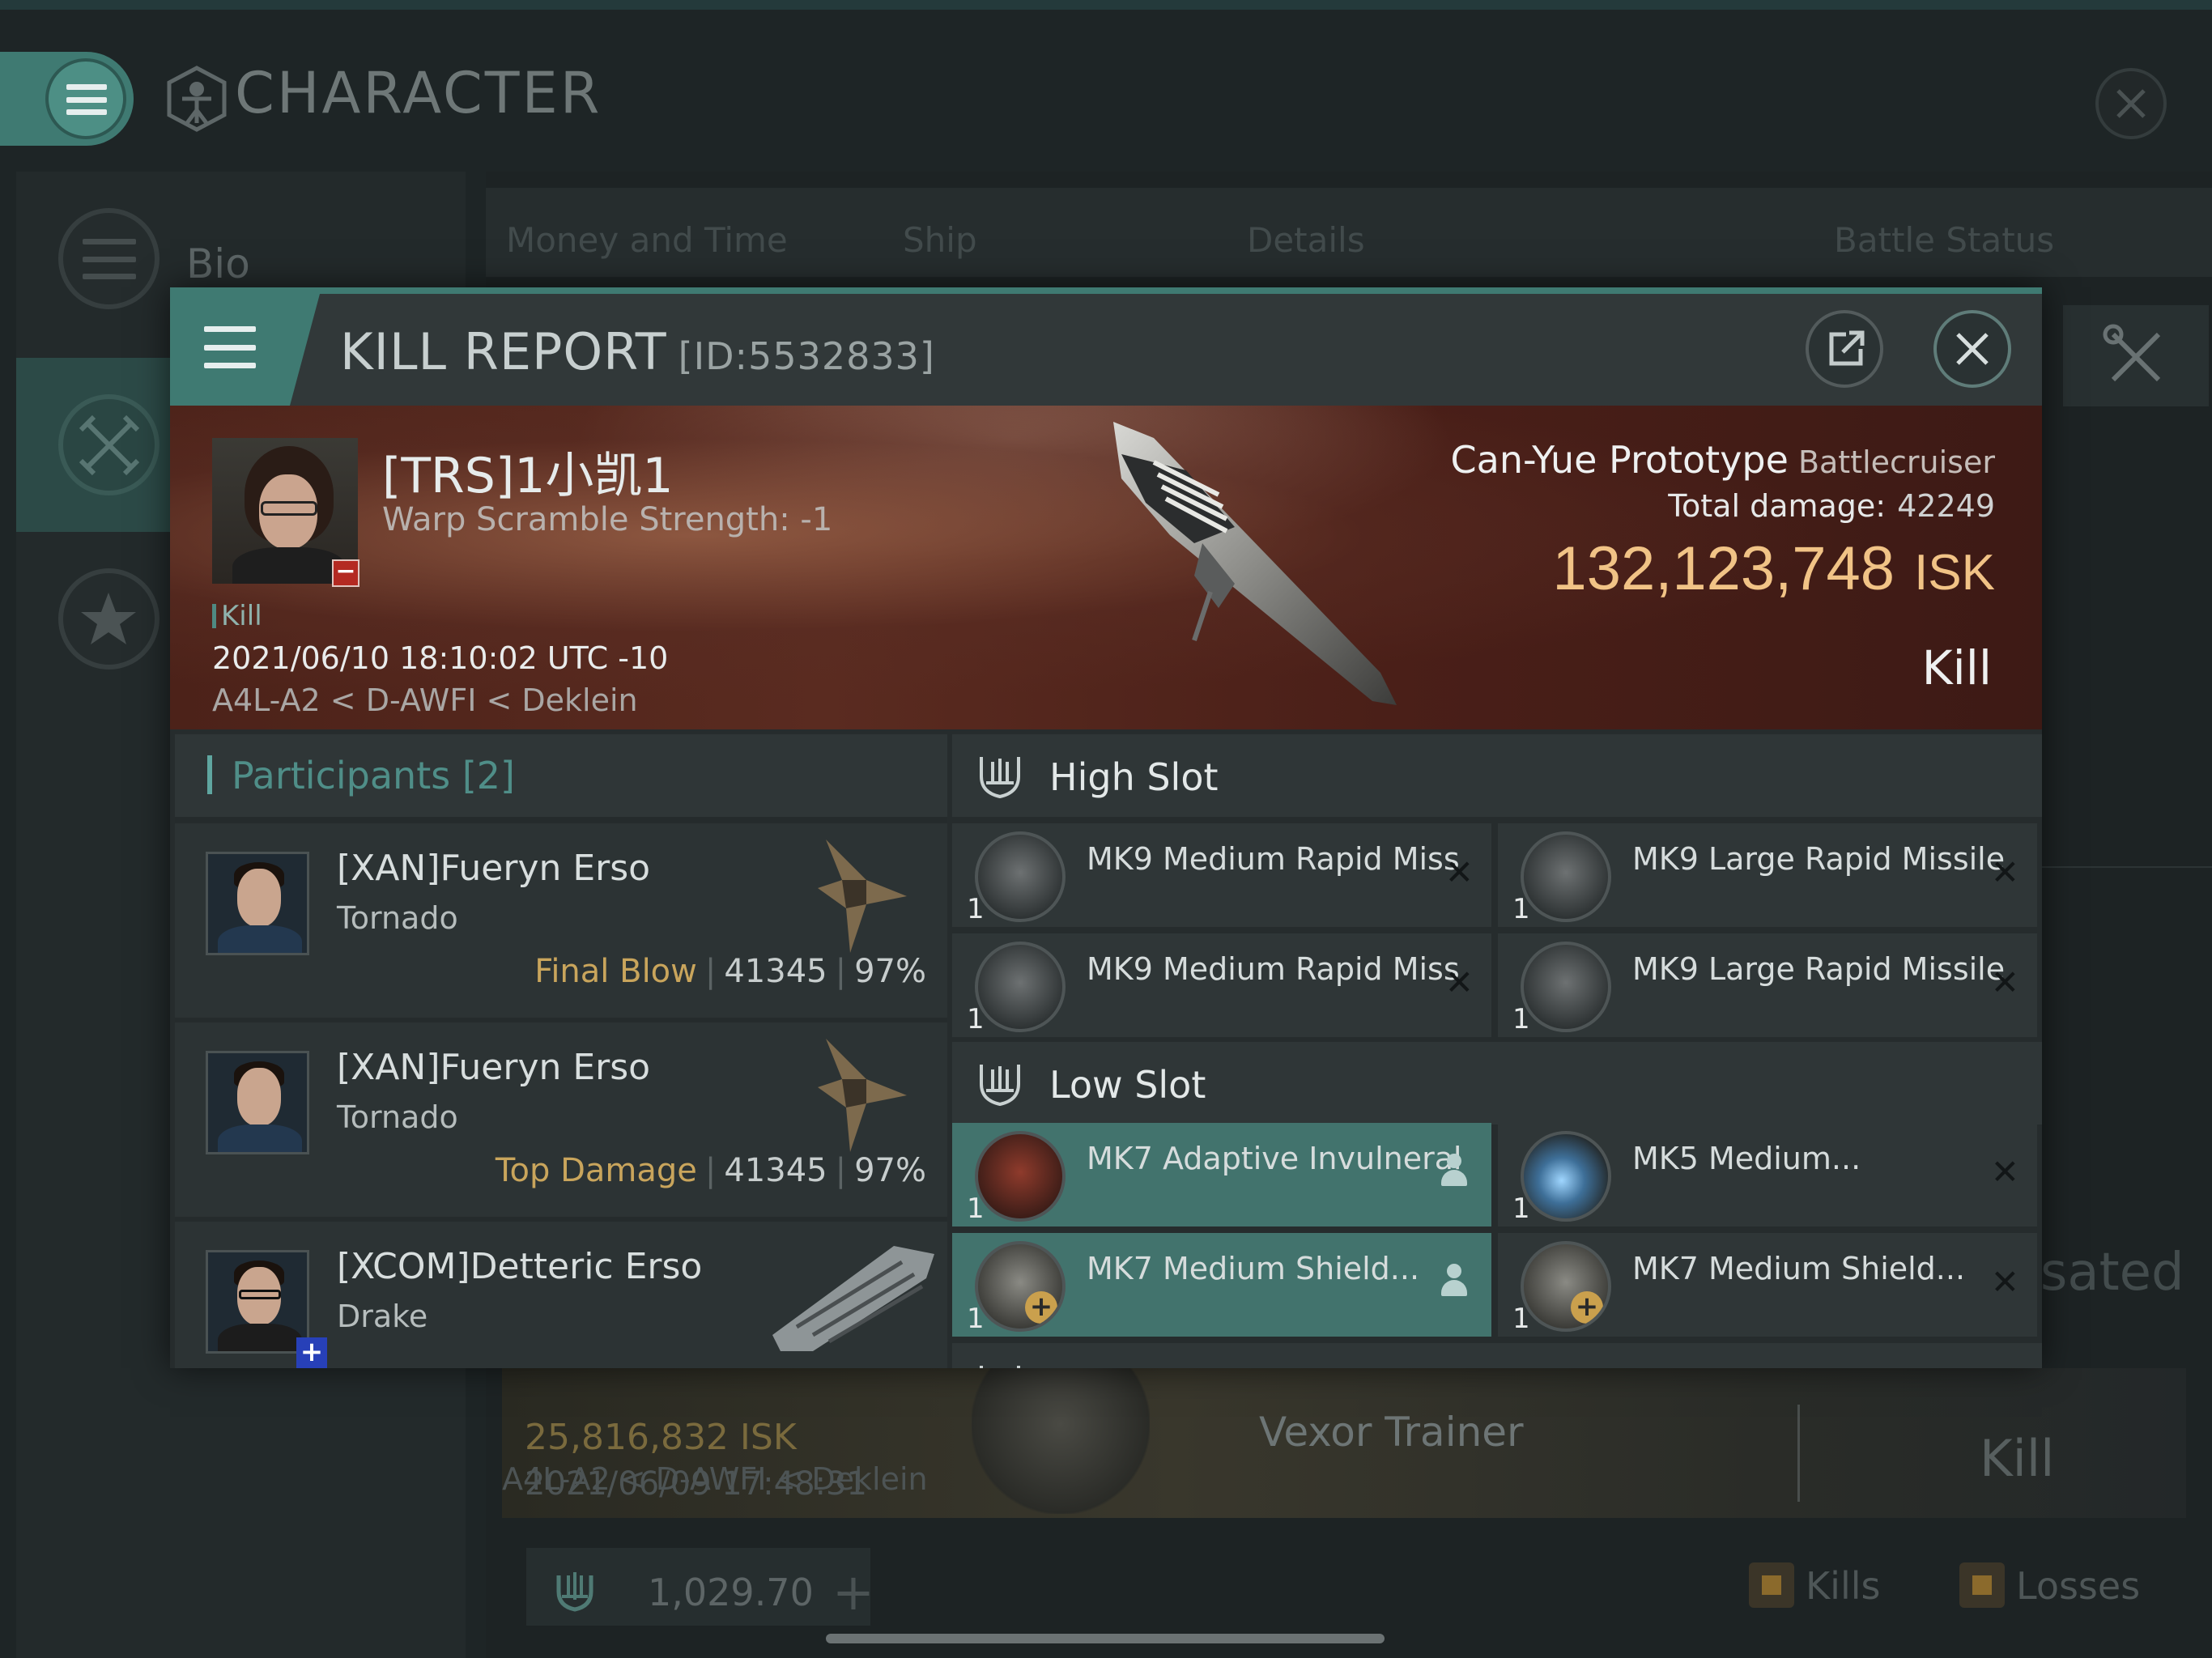 This screenshot has width=2212, height=1658. I want to click on plex-value: 1,029.70, so click(731, 1592).